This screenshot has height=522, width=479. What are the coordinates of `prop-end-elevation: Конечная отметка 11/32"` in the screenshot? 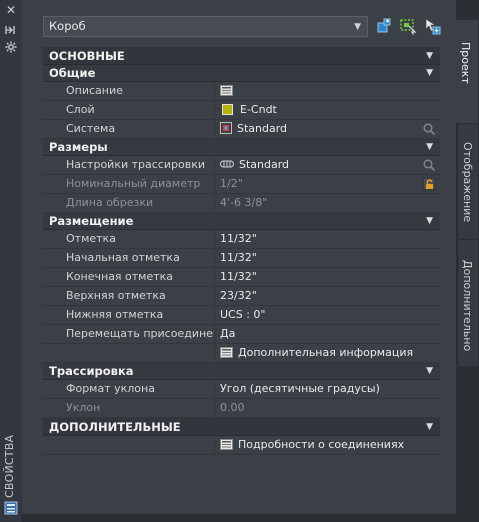 It's located at (241, 277).